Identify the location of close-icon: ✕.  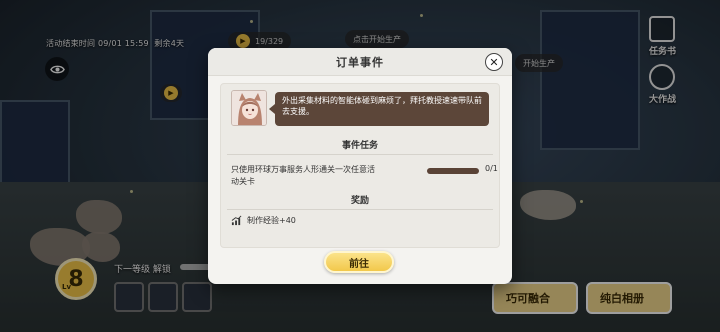
(494, 62).